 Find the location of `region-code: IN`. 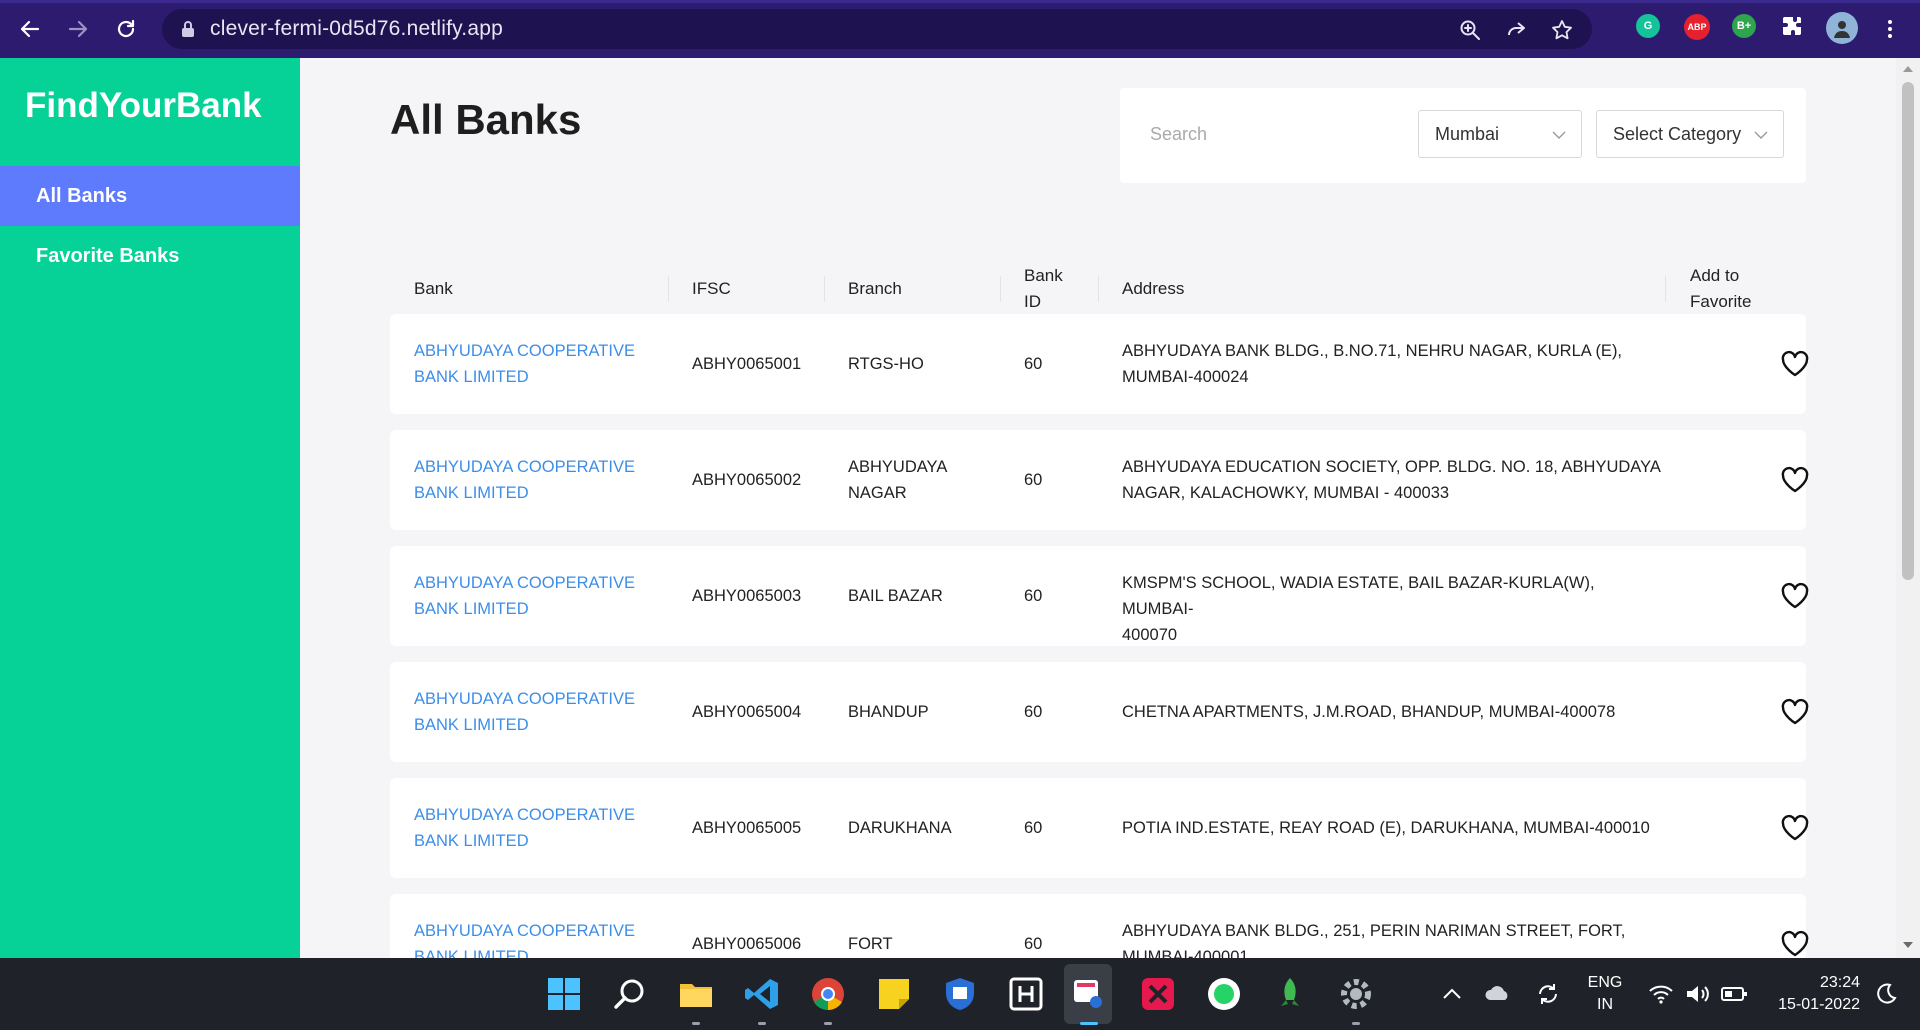

region-code: IN is located at coordinates (1605, 1004).